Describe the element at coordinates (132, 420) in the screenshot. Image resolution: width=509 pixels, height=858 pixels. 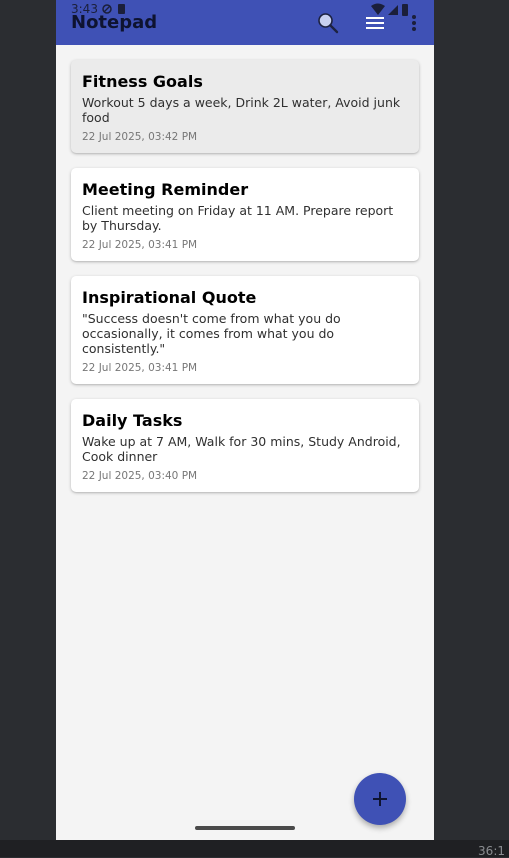
I see `note-title: Daily Tasks` at that location.